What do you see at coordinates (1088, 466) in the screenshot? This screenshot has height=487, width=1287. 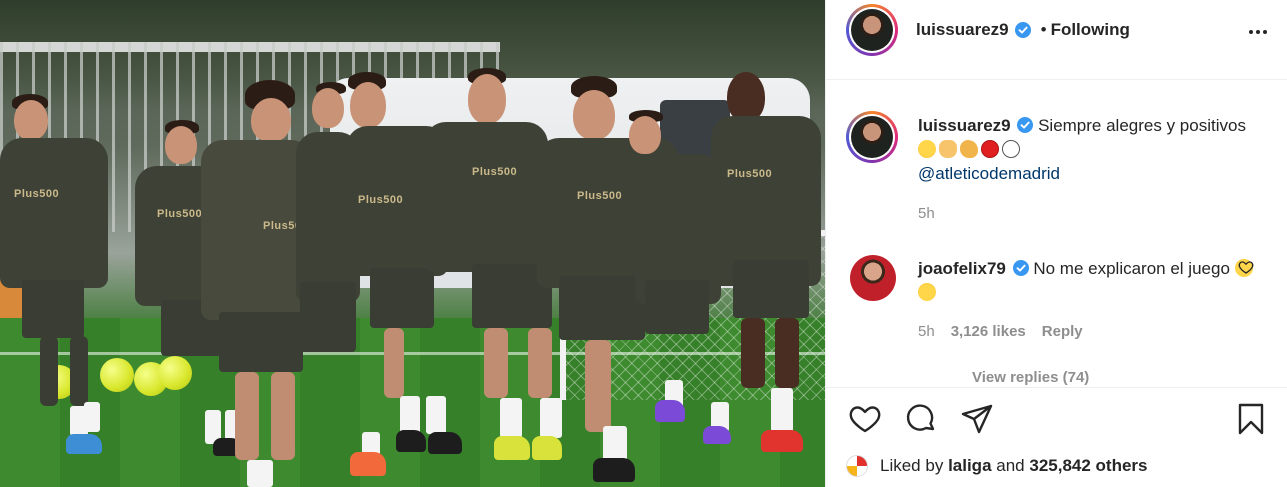 I see `likes-others: 325,842 others` at bounding box center [1088, 466].